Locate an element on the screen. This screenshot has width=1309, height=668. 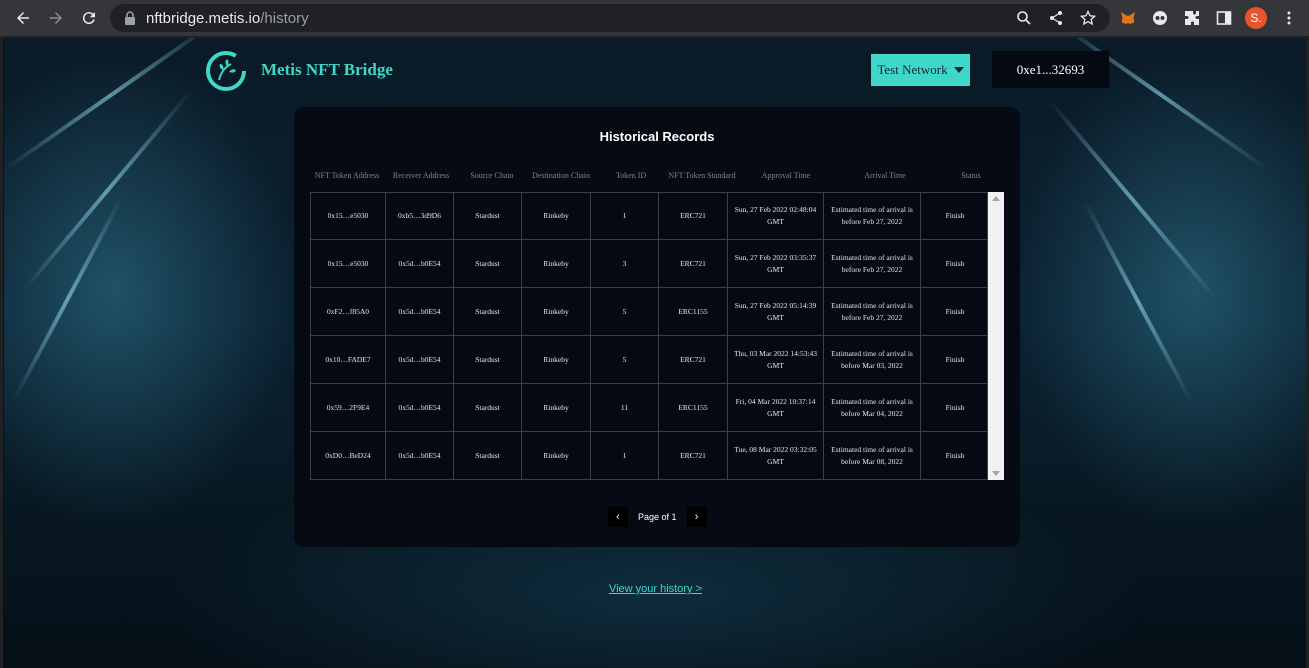
profile-avatar: S. is located at coordinates (1256, 18).